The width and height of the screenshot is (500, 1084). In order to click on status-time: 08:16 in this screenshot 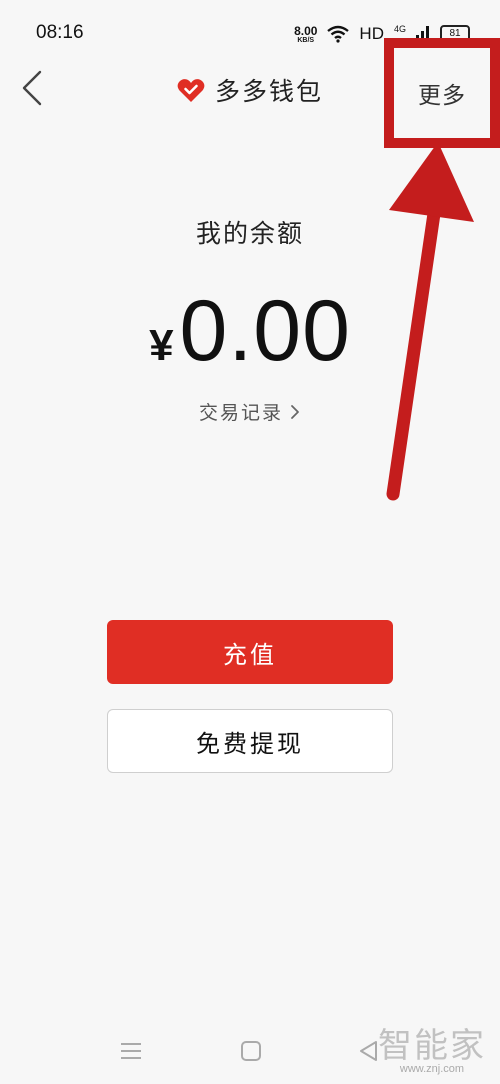, I will do `click(60, 32)`.